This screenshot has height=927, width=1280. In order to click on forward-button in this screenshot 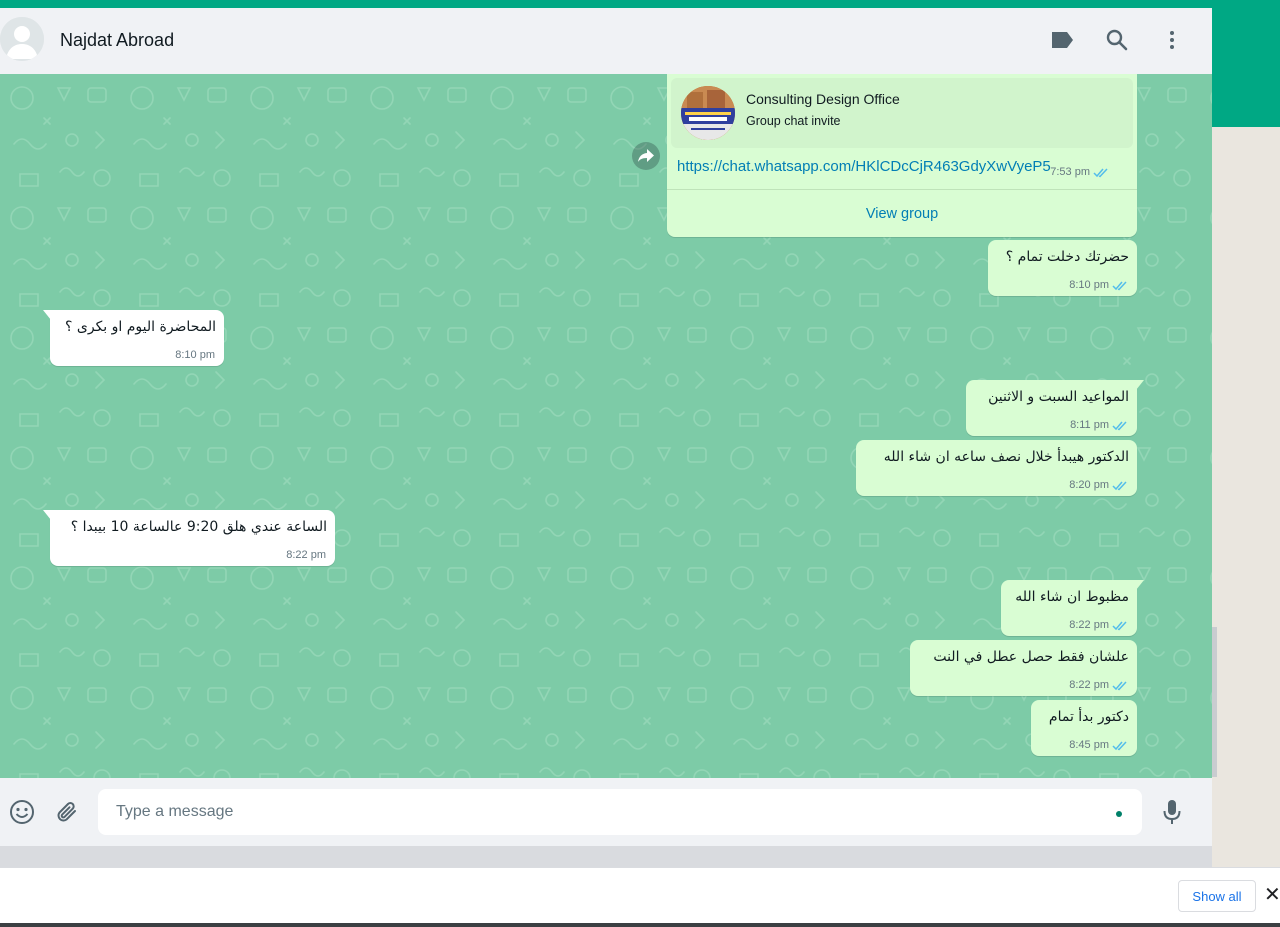, I will do `click(646, 156)`.